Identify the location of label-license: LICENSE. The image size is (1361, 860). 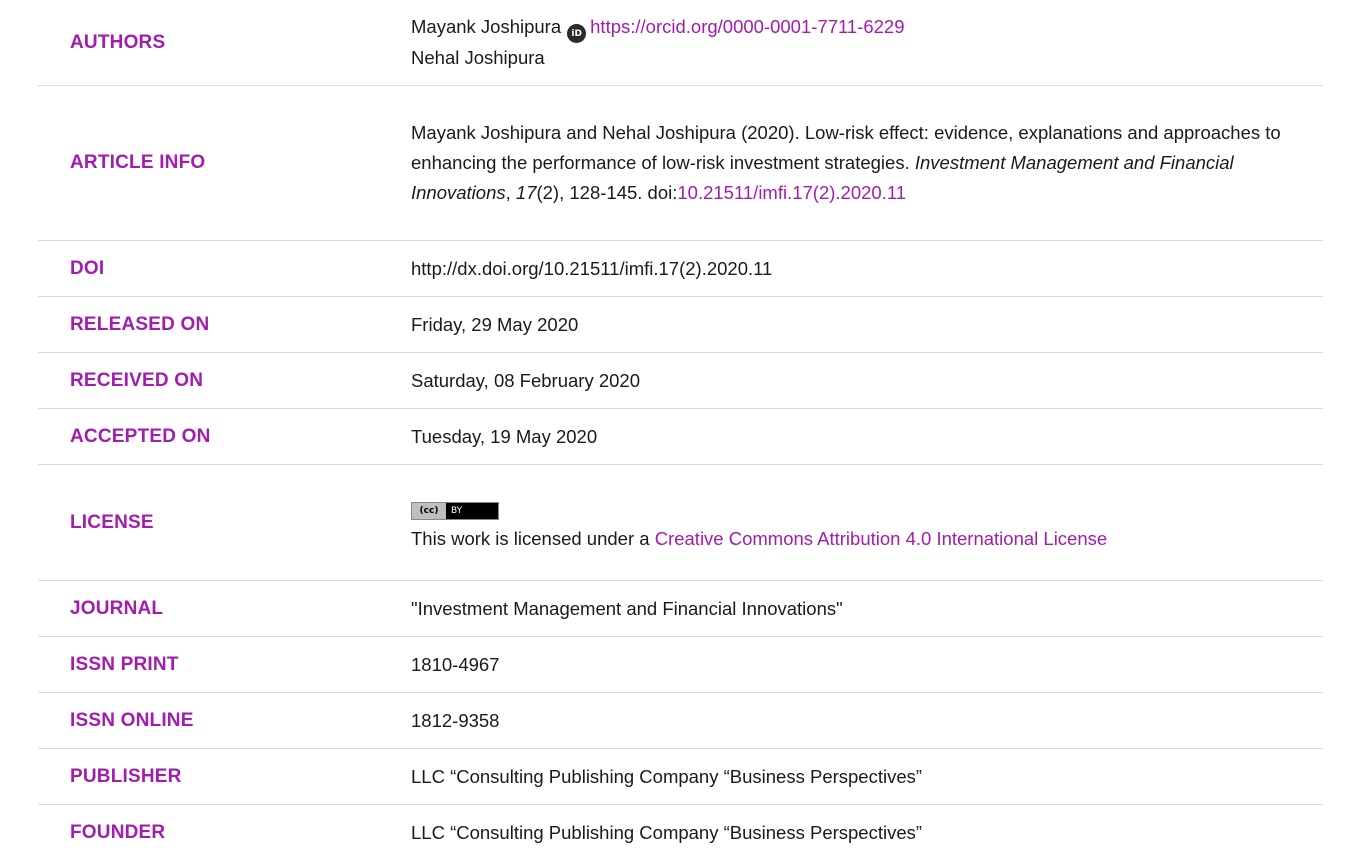
(112, 522).